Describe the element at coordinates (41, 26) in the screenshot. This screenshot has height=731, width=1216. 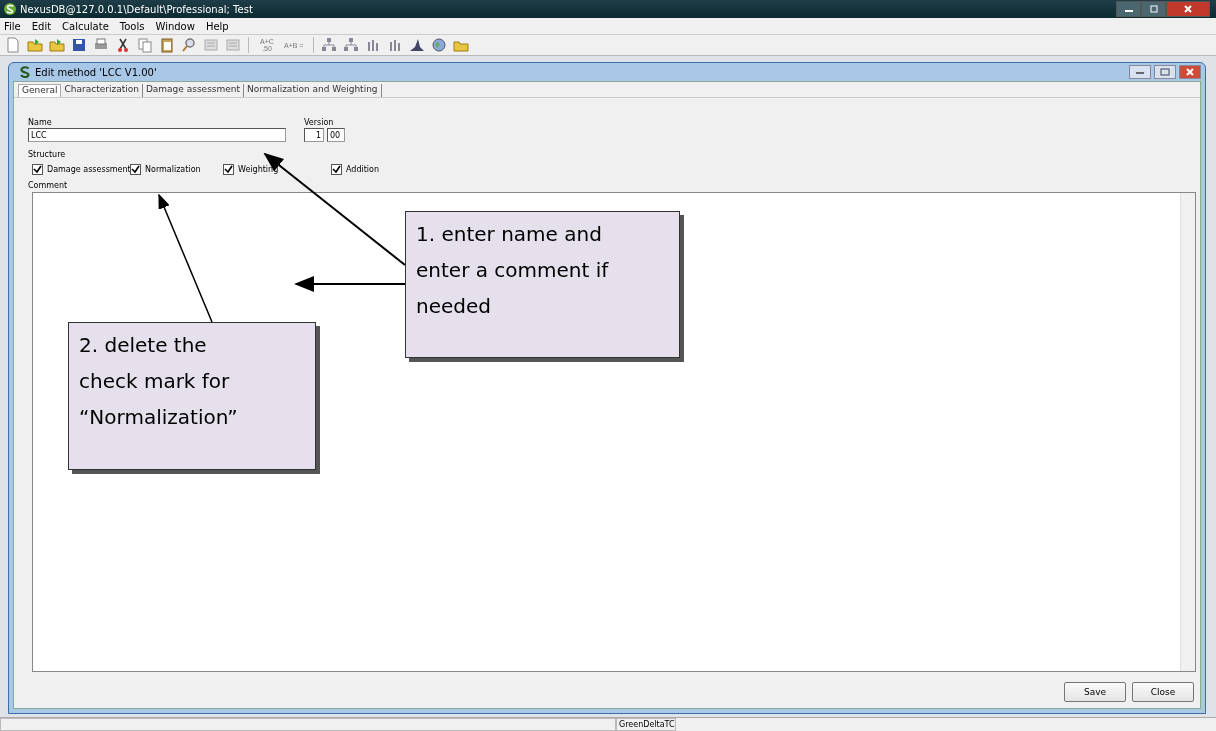
I see `menu-item: Edit` at that location.